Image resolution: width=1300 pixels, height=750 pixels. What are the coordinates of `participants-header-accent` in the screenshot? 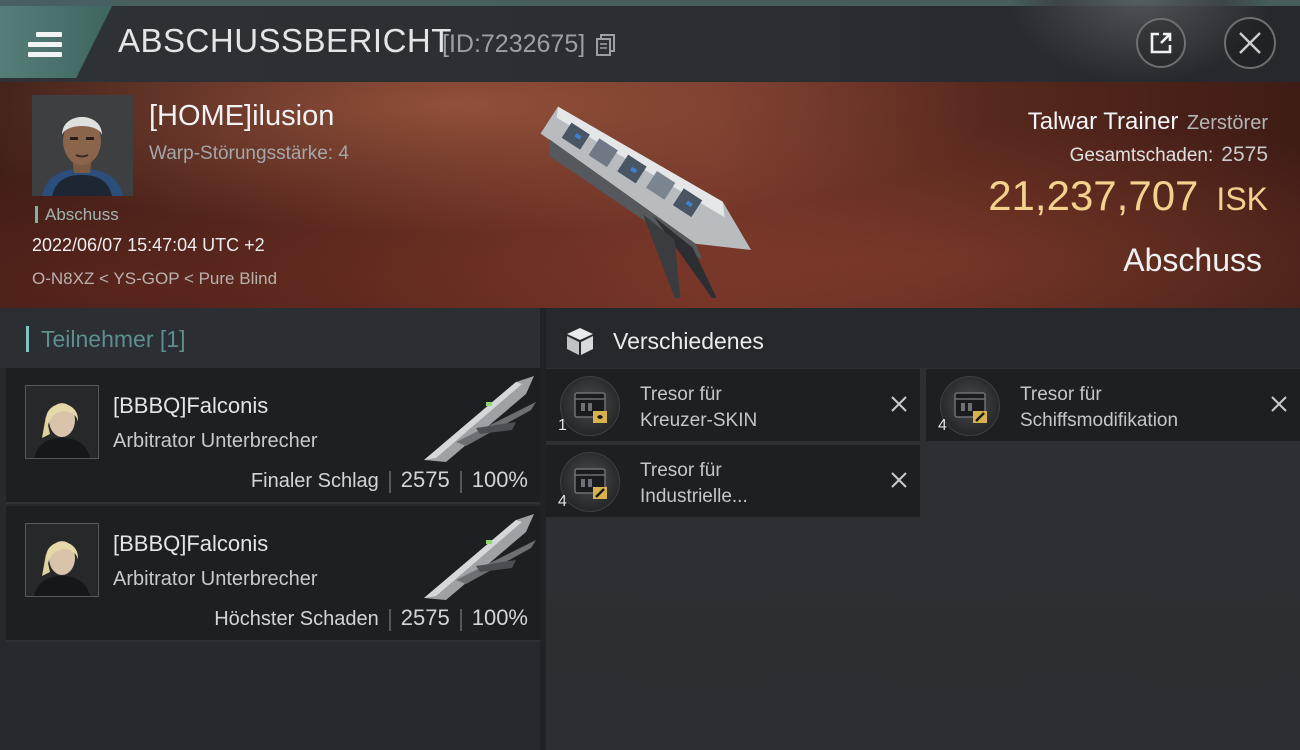 It's located at (27, 339).